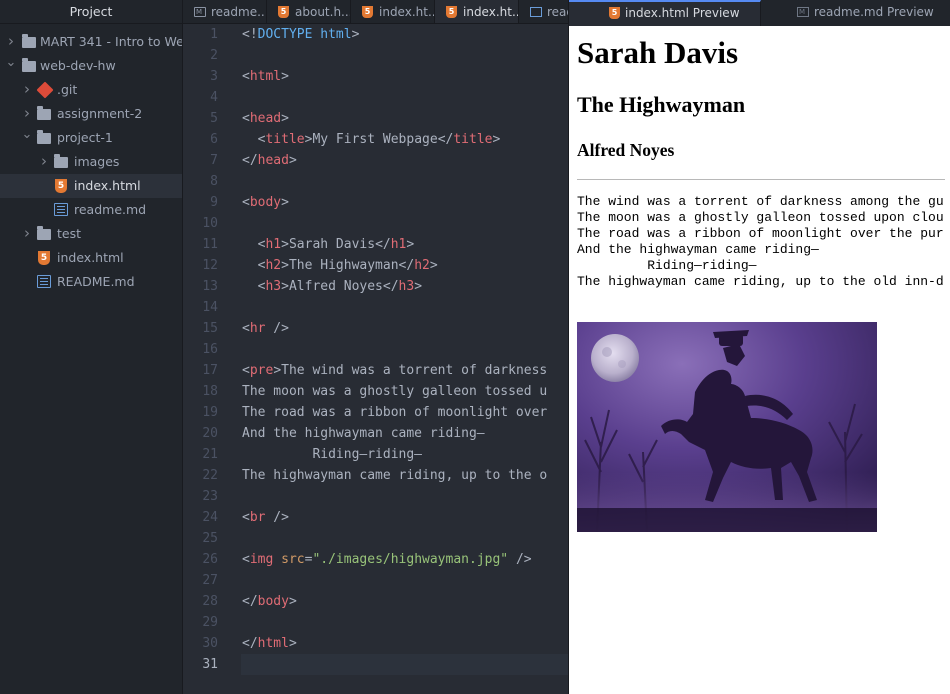 The image size is (950, 694). What do you see at coordinates (214, 97) in the screenshot?
I see `line-number: 4` at bounding box center [214, 97].